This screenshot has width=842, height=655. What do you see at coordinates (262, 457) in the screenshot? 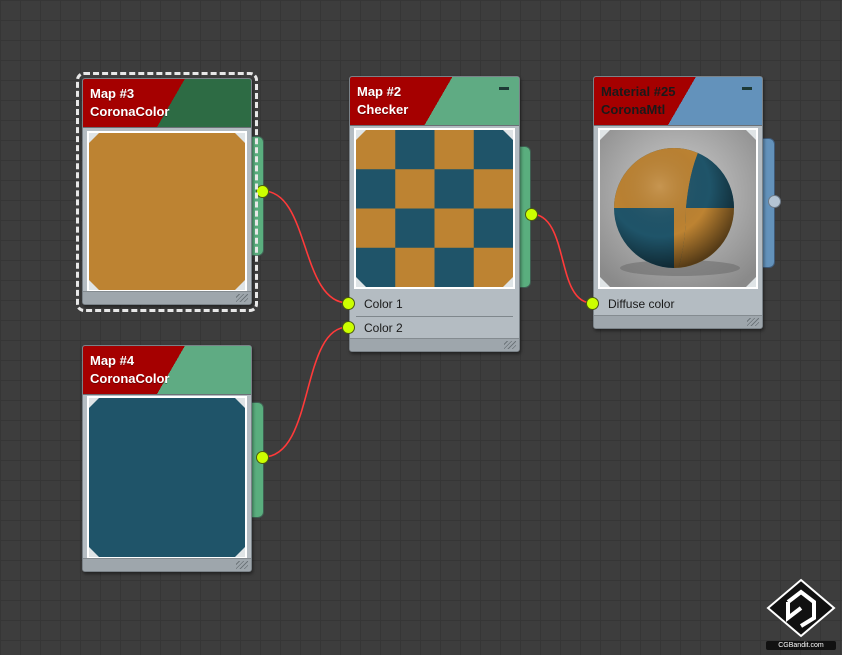
I see `output-socket-map4` at bounding box center [262, 457].